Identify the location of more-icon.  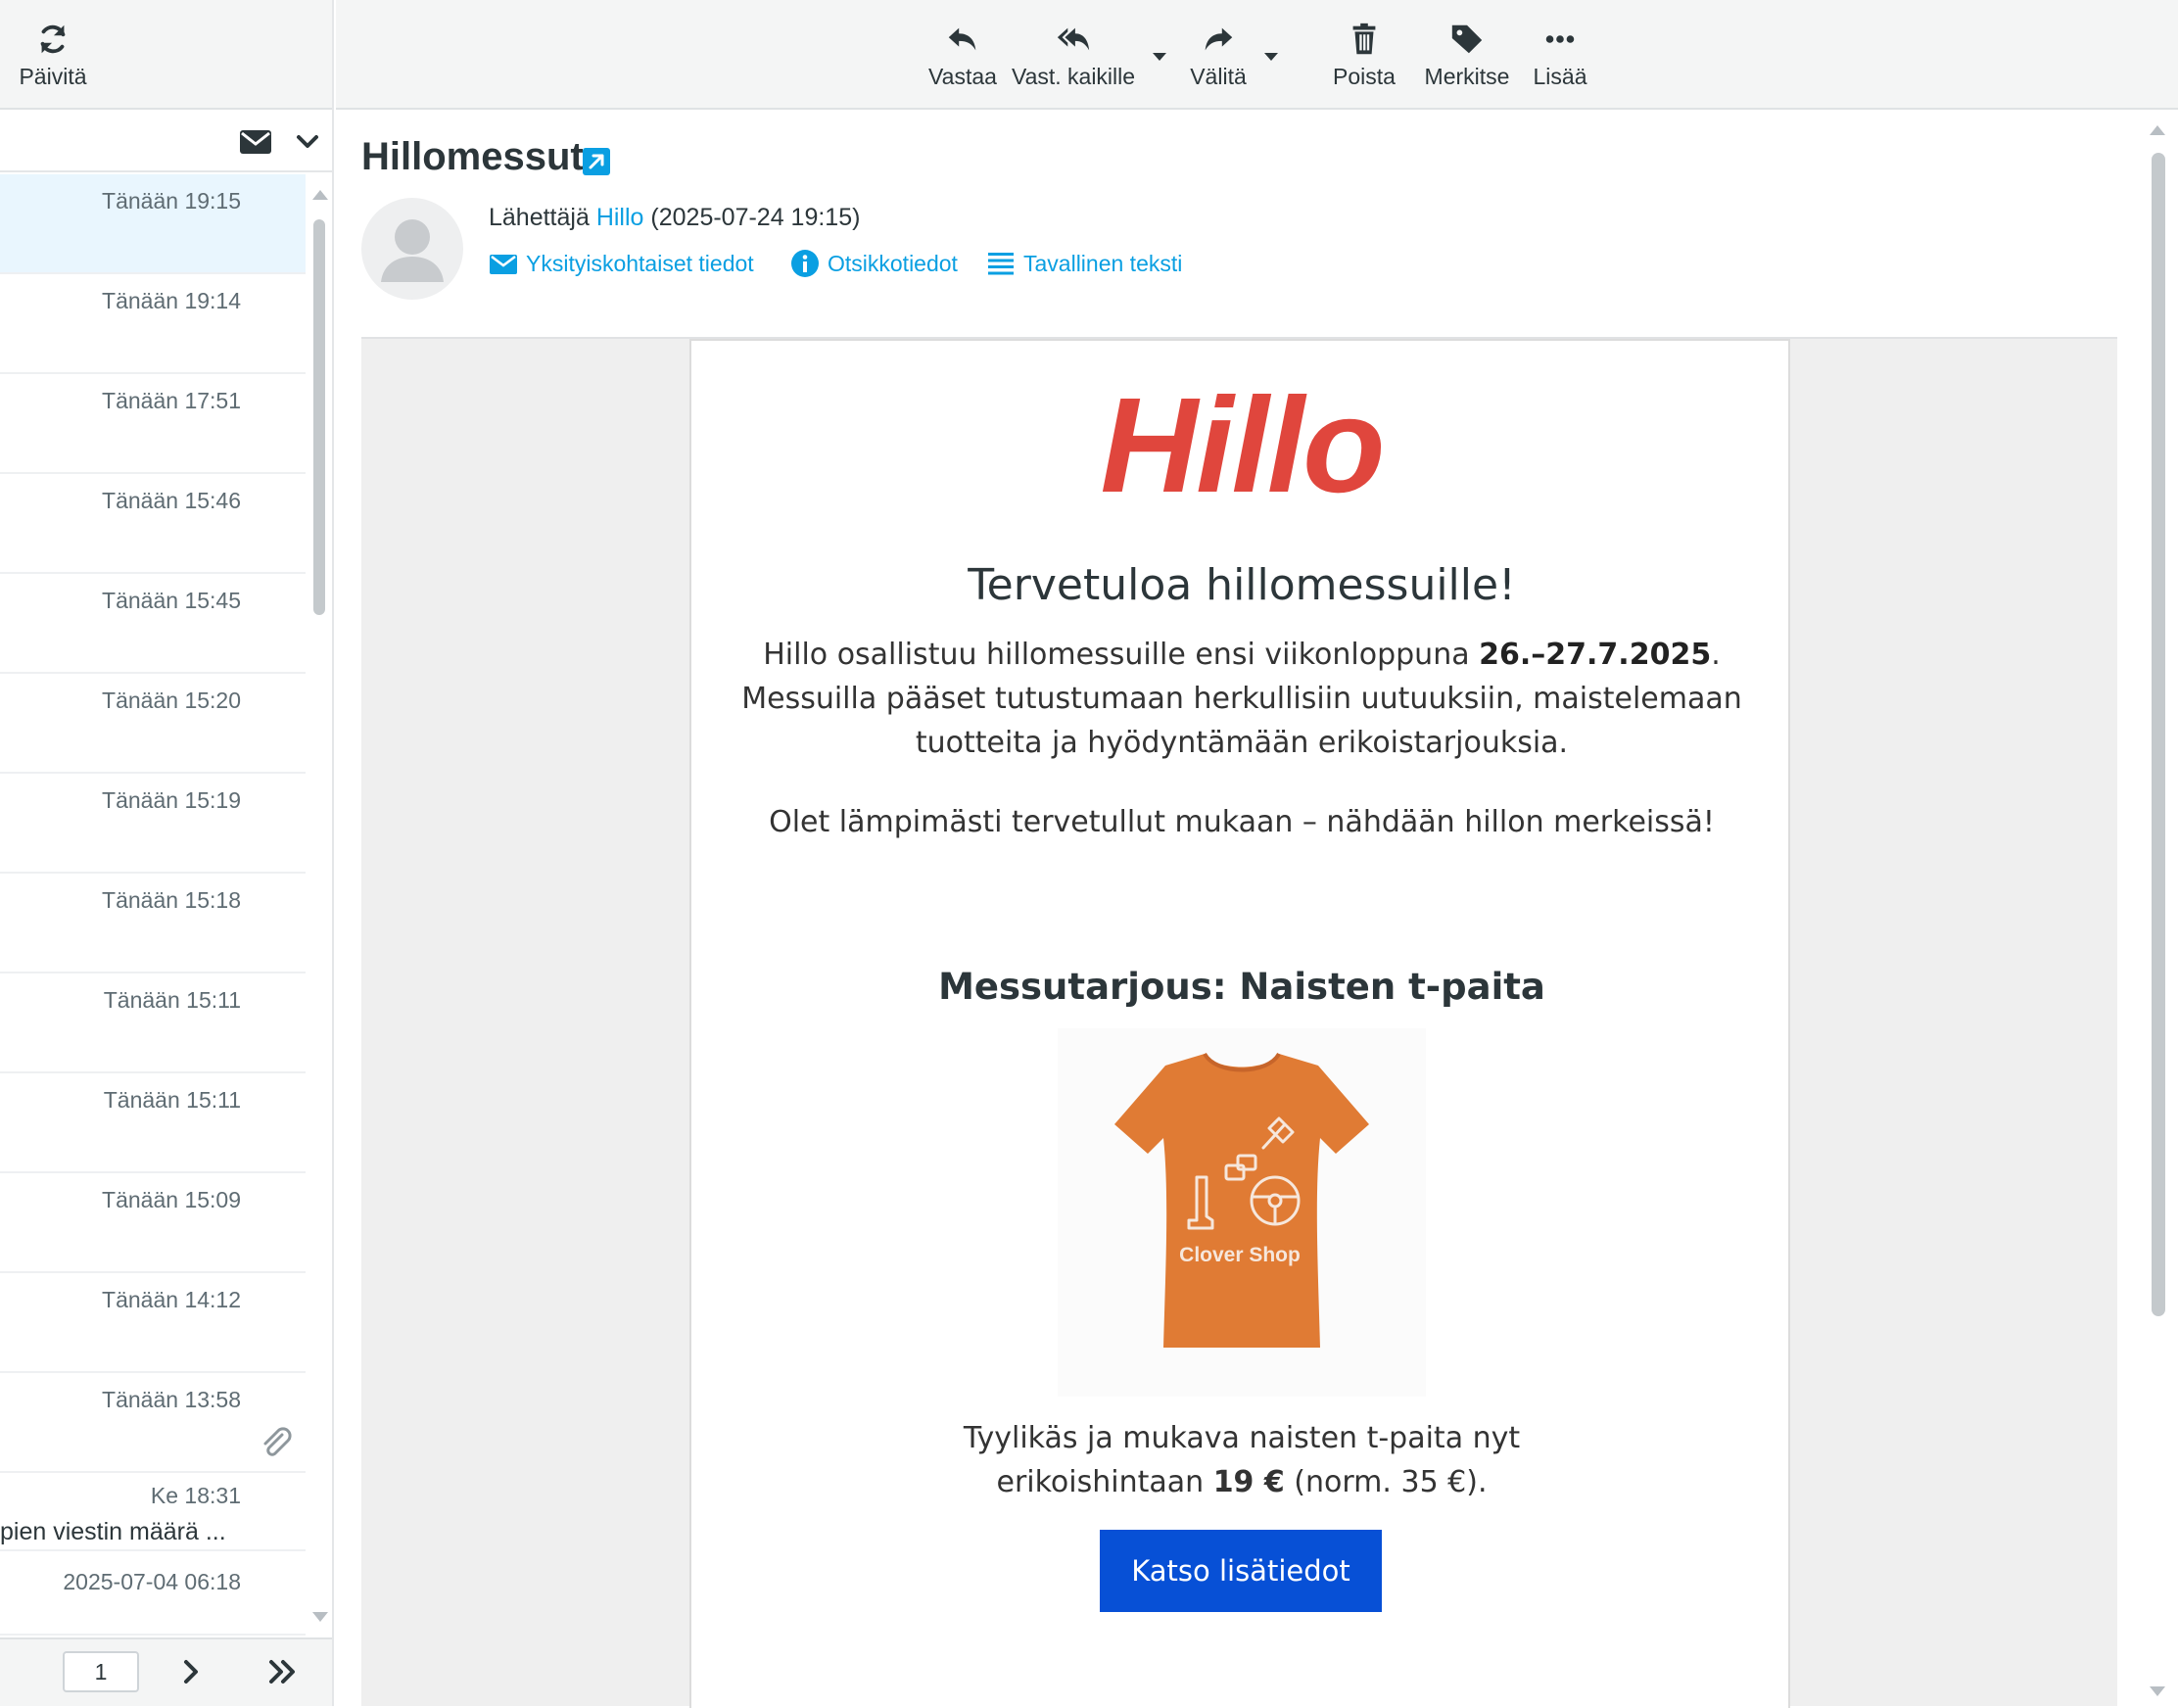
(1560, 38).